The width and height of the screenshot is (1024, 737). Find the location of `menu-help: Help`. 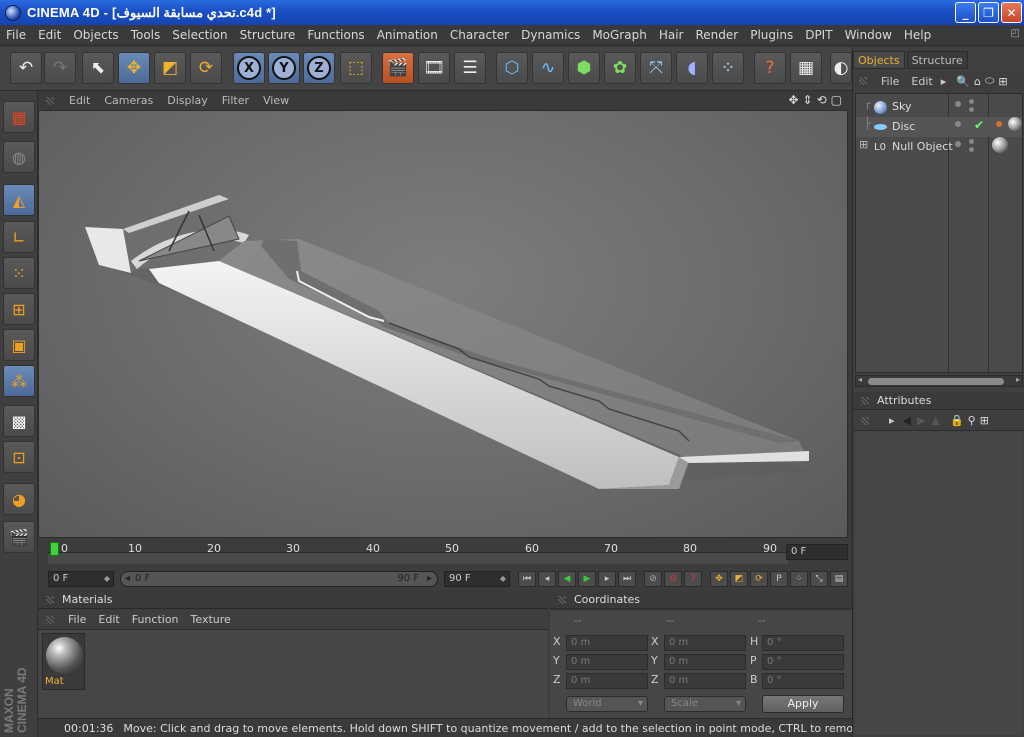

menu-help: Help is located at coordinates (917, 35).